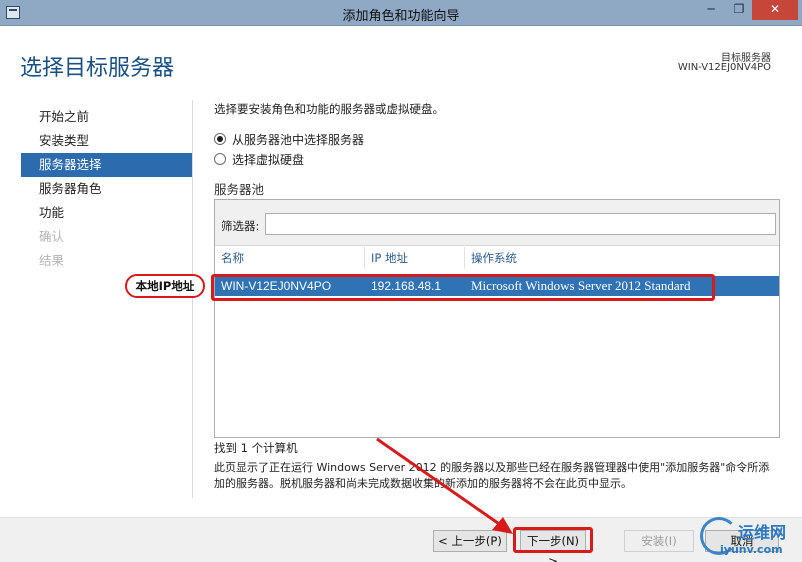  Describe the element at coordinates (106, 165) in the screenshot. I see `nav-item-server-selection: 服务器选择` at that location.